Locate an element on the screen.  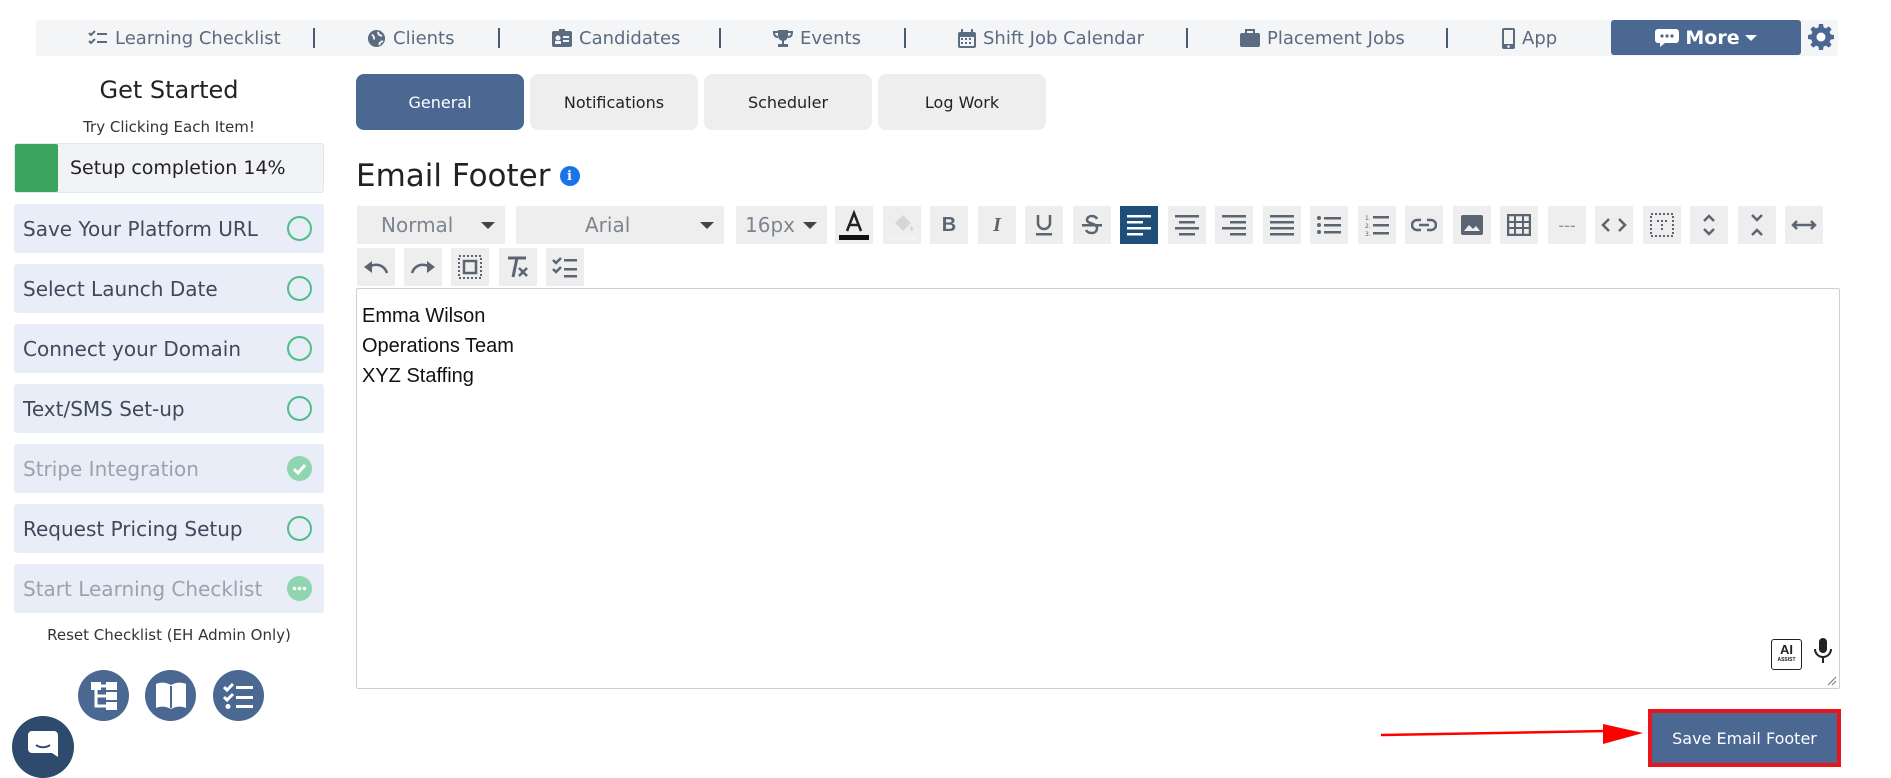
font-color-icon is located at coordinates (854, 224).